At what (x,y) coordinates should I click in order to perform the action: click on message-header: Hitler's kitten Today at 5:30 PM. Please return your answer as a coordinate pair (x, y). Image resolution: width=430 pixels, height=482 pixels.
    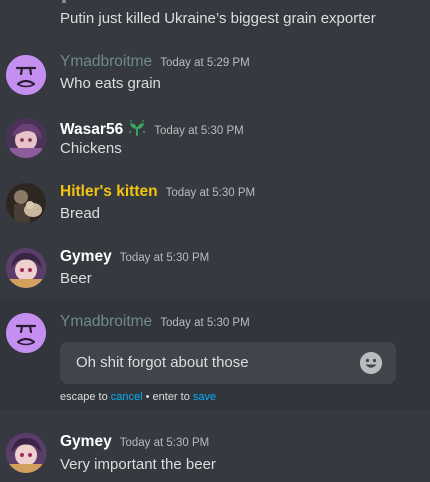
    Looking at the image, I should click on (157, 193).